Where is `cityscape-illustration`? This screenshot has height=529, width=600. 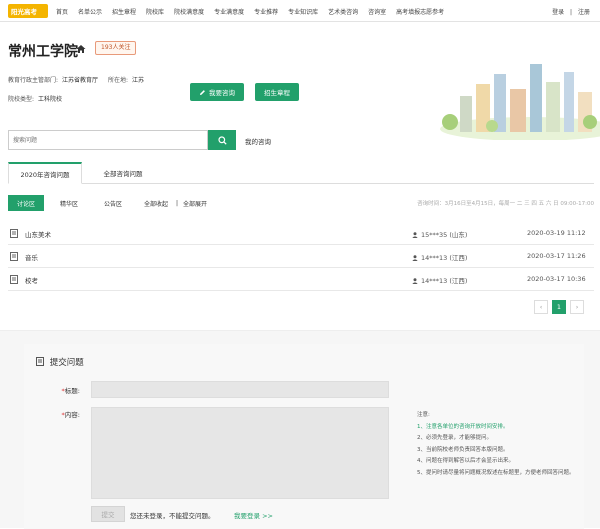
cityscape-illustration is located at coordinates (520, 102).